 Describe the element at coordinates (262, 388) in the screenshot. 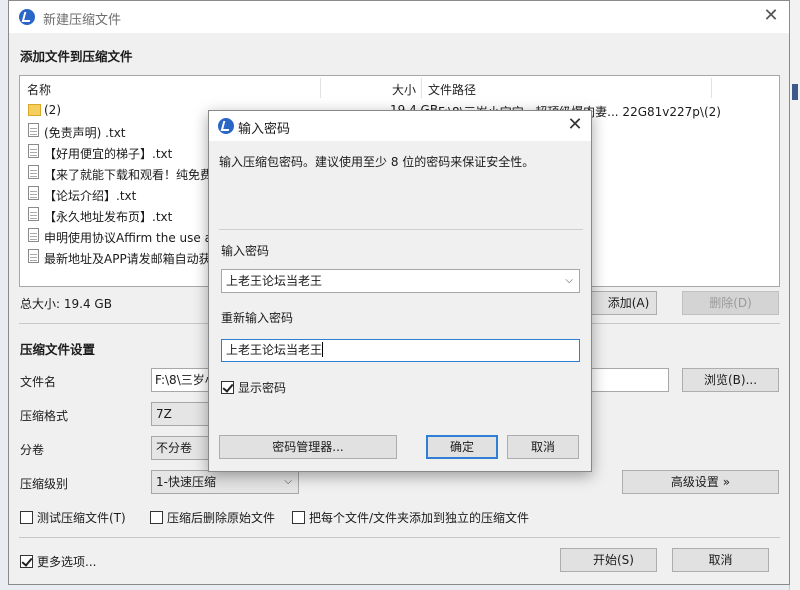

I see `checkbox-label: 显示密码` at that location.